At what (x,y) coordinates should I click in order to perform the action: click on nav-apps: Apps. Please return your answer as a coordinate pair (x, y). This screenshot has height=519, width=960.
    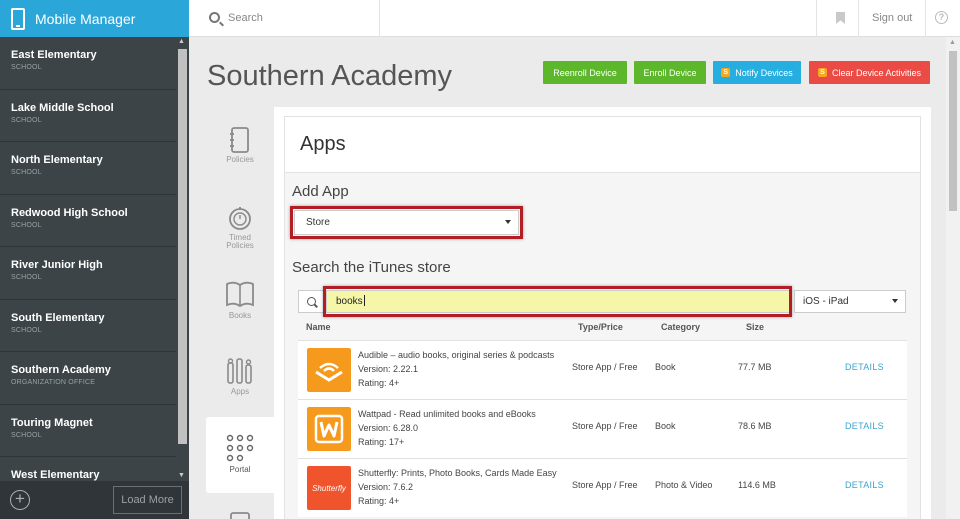
    Looking at the image, I should click on (240, 376).